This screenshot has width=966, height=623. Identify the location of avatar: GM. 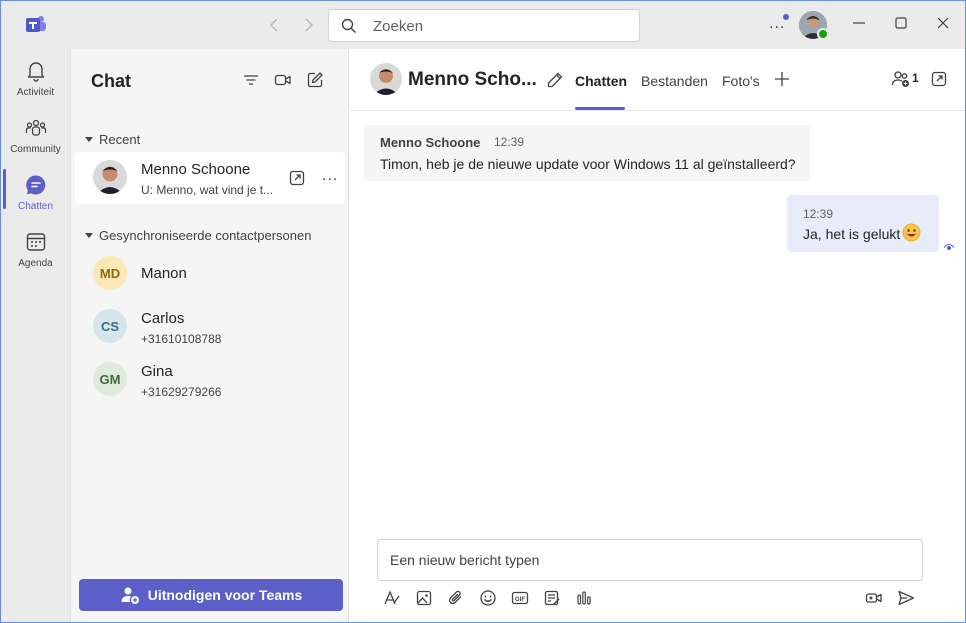
(110, 379).